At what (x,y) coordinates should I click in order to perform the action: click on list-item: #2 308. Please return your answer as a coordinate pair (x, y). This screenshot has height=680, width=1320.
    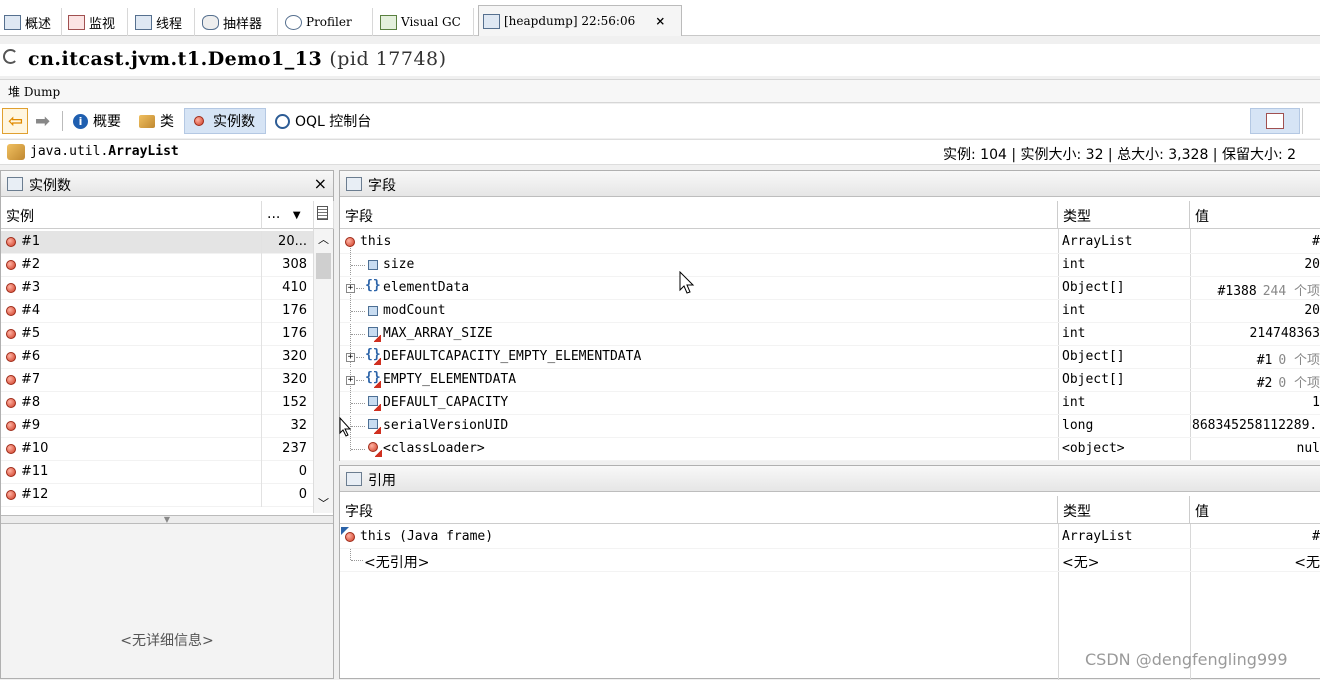
    Looking at the image, I should click on (157, 265).